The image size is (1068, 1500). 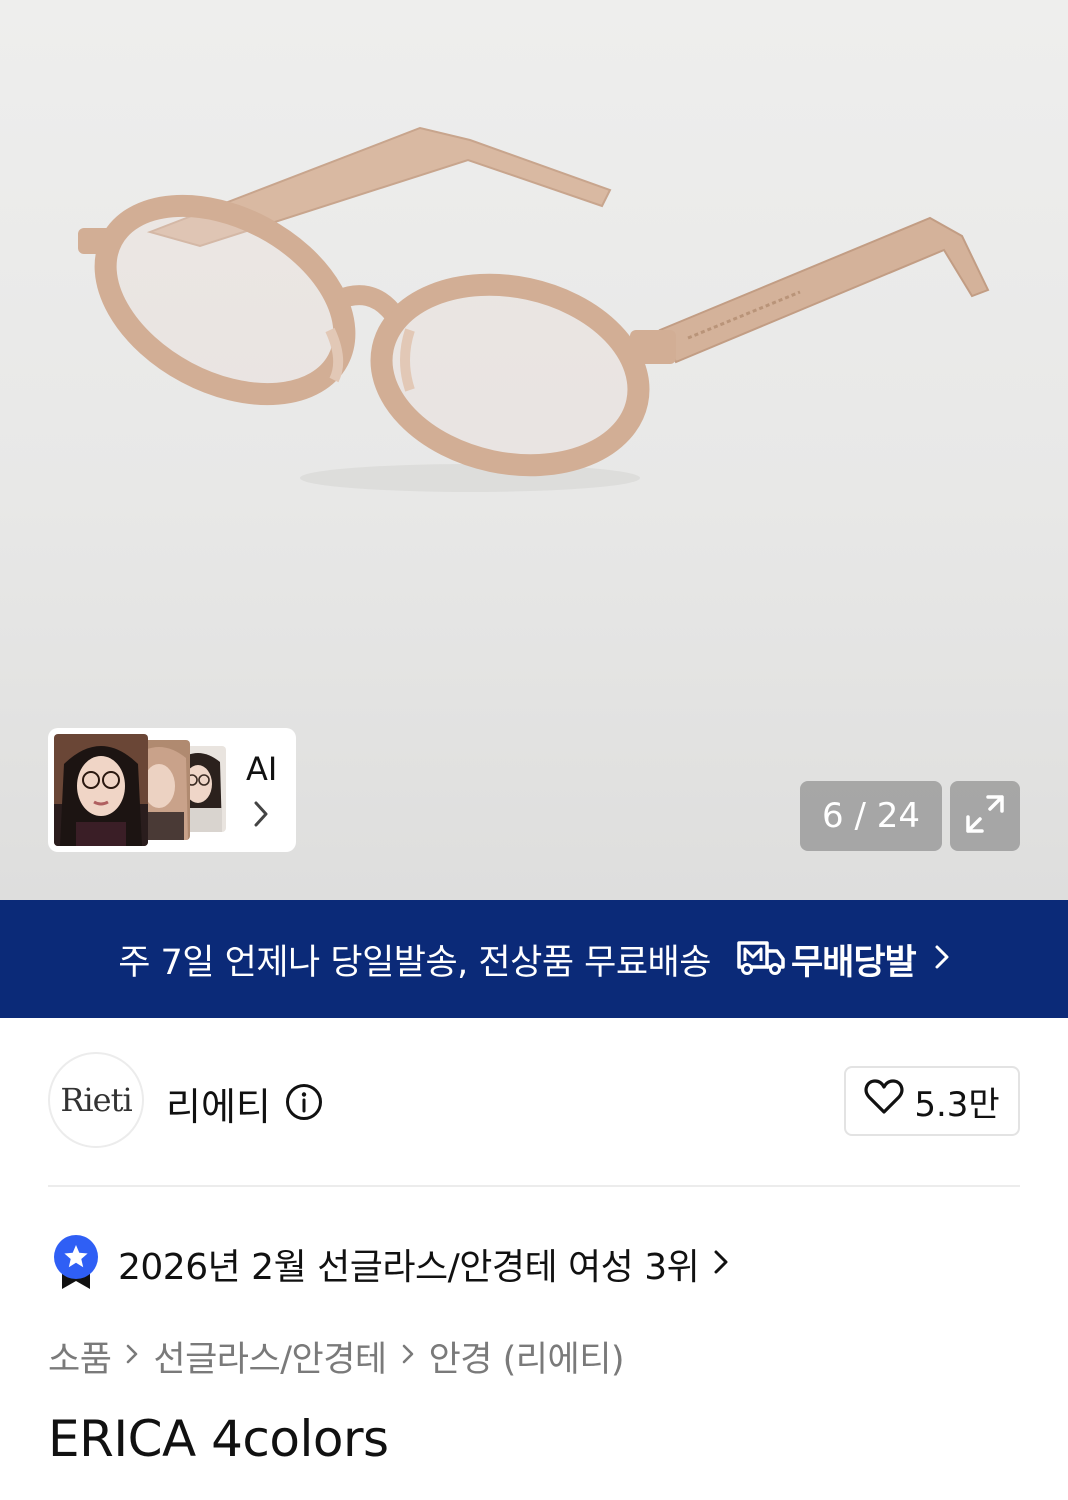 What do you see at coordinates (304, 1104) in the screenshot?
I see `info-icon` at bounding box center [304, 1104].